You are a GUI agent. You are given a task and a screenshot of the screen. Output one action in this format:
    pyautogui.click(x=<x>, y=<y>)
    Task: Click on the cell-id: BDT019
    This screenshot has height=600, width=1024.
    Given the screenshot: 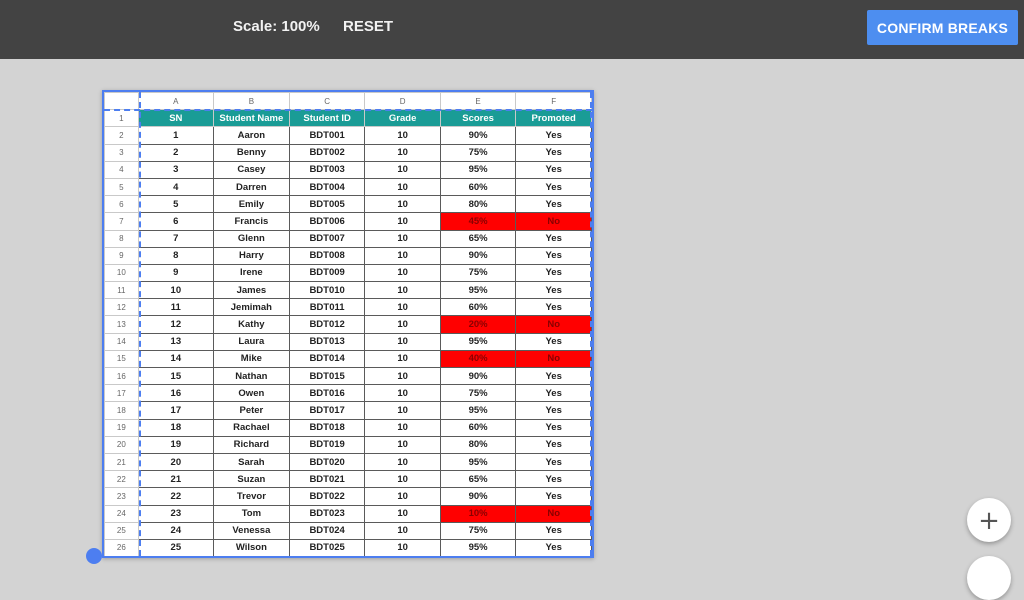 What is the action you would take?
    pyautogui.click(x=327, y=444)
    